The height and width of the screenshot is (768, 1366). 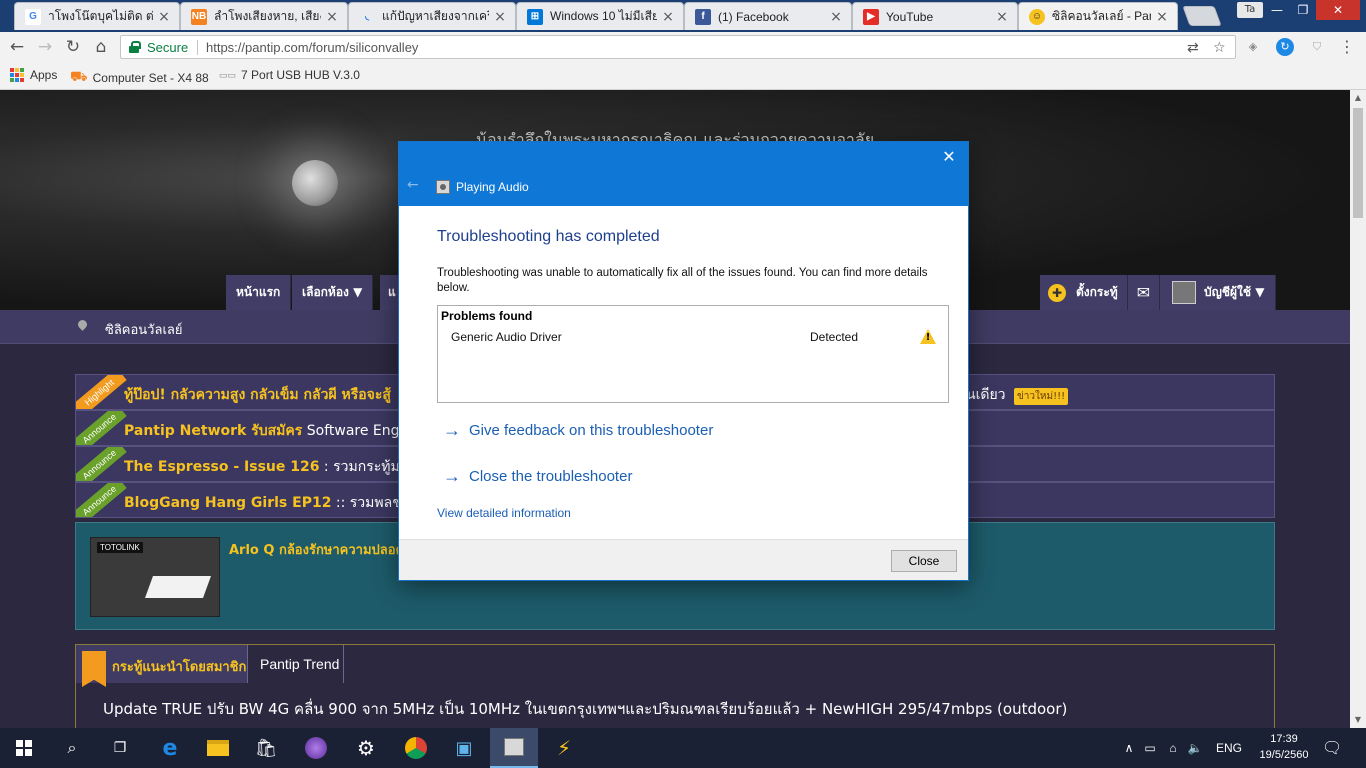 I want to click on start-button, so click(x=24, y=748).